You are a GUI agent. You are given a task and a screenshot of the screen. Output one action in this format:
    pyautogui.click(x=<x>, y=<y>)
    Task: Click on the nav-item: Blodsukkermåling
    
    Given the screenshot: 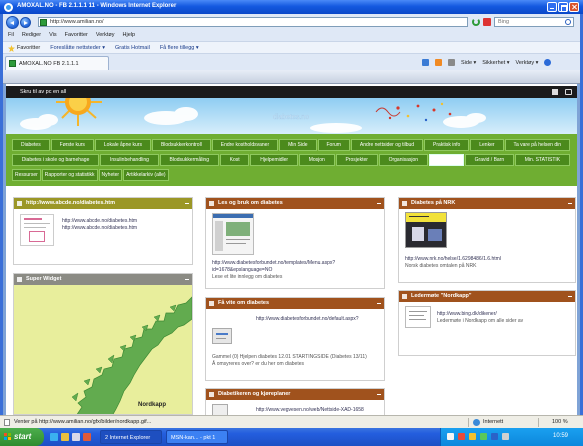 What is the action you would take?
    pyautogui.click(x=189, y=160)
    